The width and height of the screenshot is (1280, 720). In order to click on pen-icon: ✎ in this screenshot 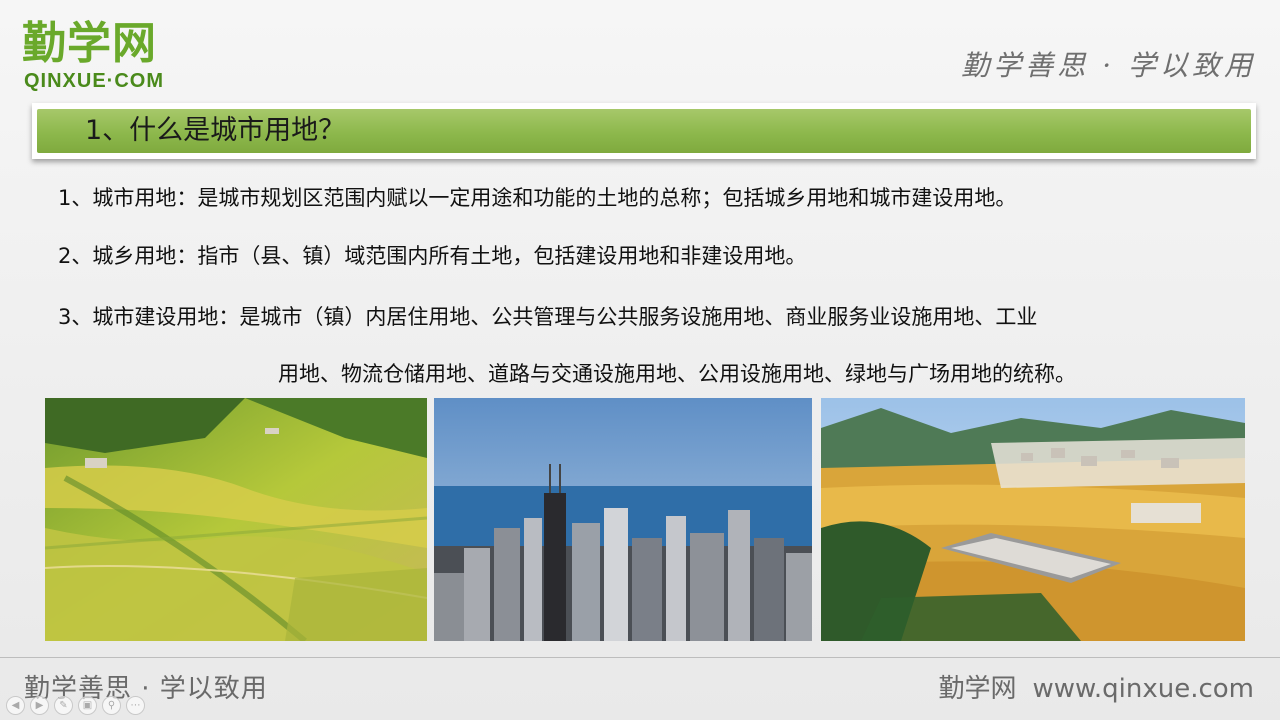, I will do `click(63, 705)`.